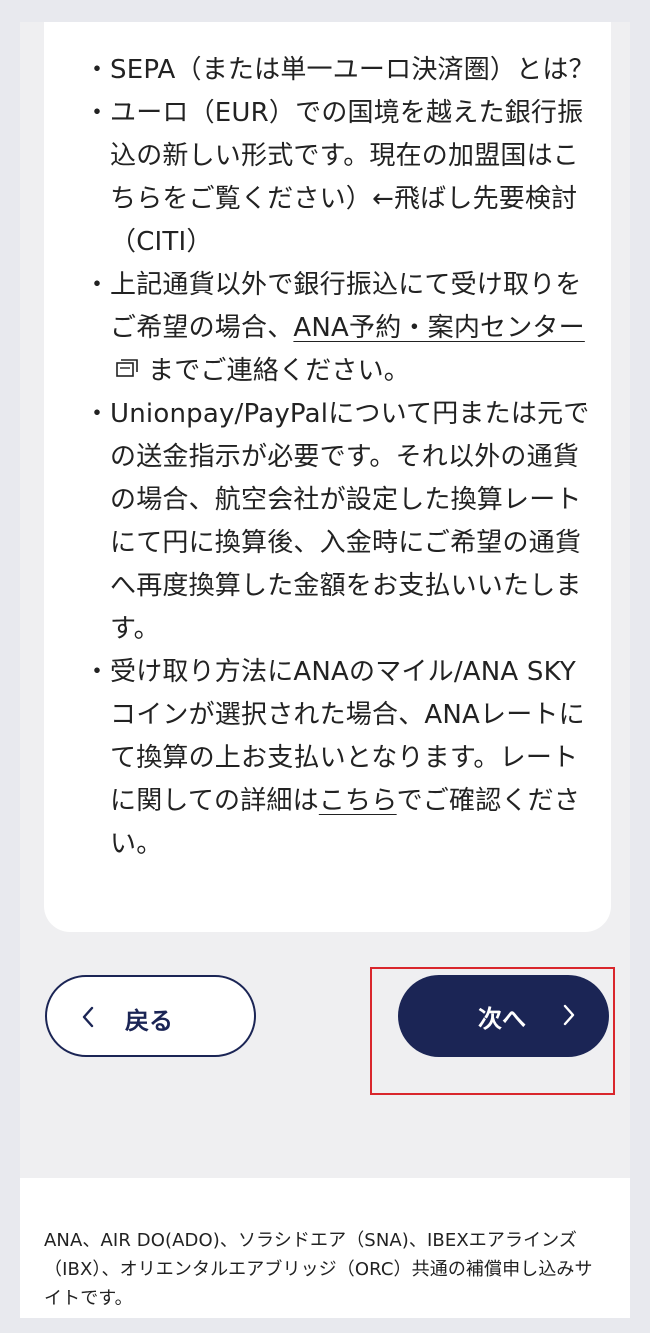 This screenshot has height=1333, width=650. I want to click on back-button: 戻る, so click(150, 1016).